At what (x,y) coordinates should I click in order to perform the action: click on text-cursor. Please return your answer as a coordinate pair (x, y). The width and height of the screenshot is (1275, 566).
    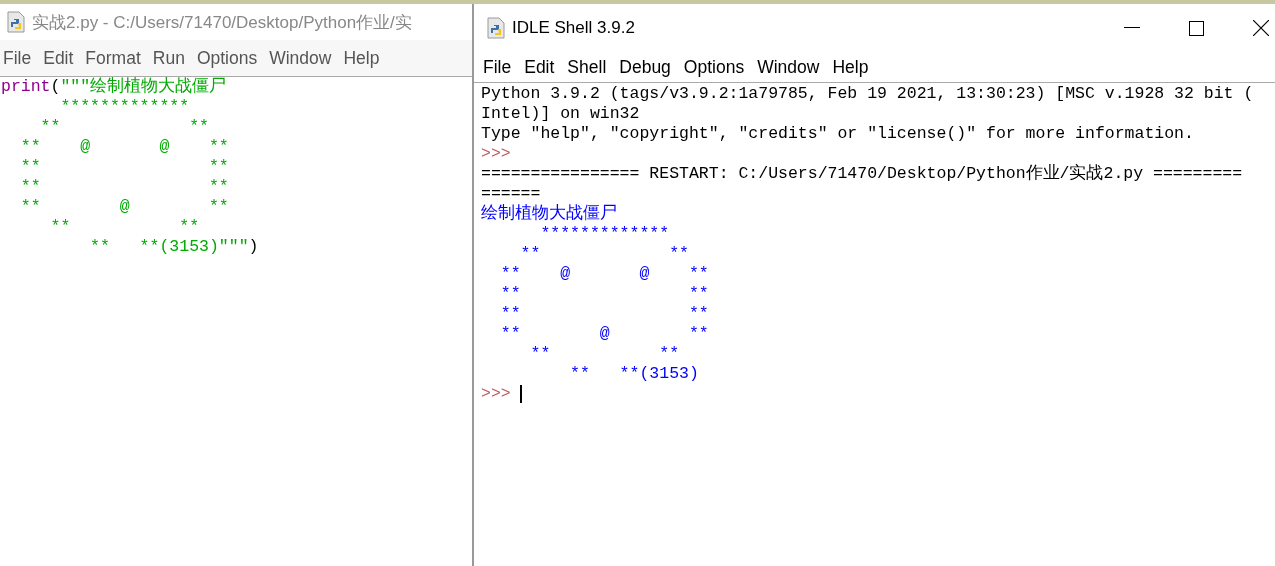
    Looking at the image, I should click on (520, 394).